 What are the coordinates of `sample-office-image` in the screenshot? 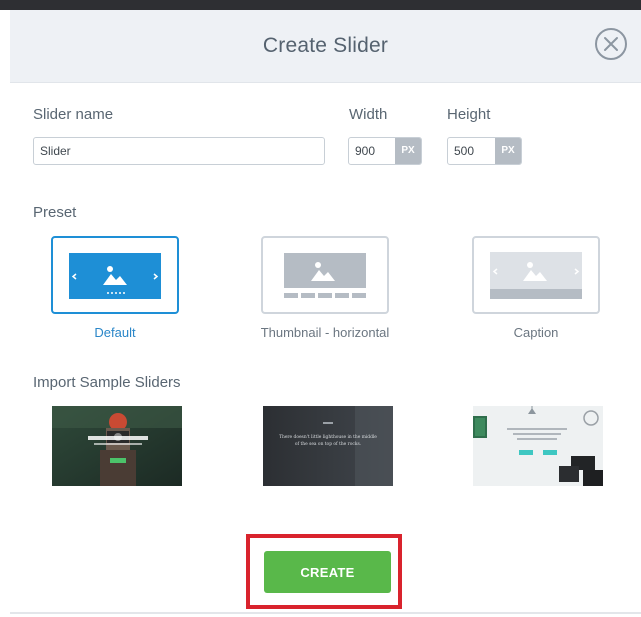 It's located at (538, 446).